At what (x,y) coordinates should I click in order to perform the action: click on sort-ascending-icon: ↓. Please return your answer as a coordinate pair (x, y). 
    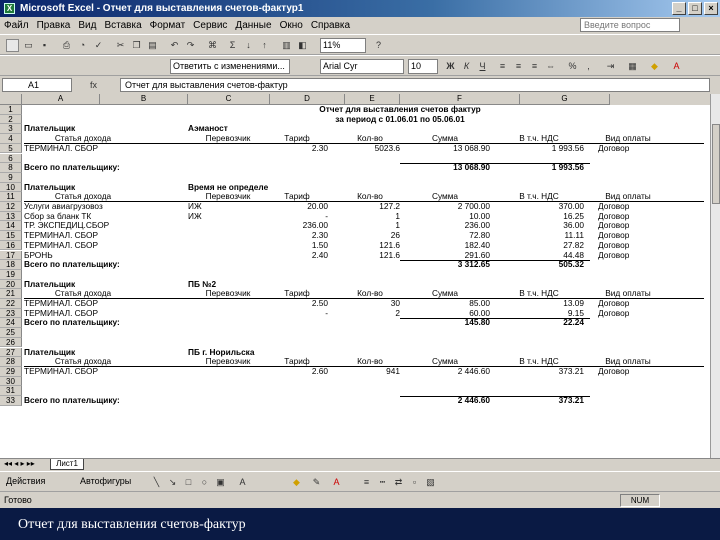
    Looking at the image, I should click on (248, 45).